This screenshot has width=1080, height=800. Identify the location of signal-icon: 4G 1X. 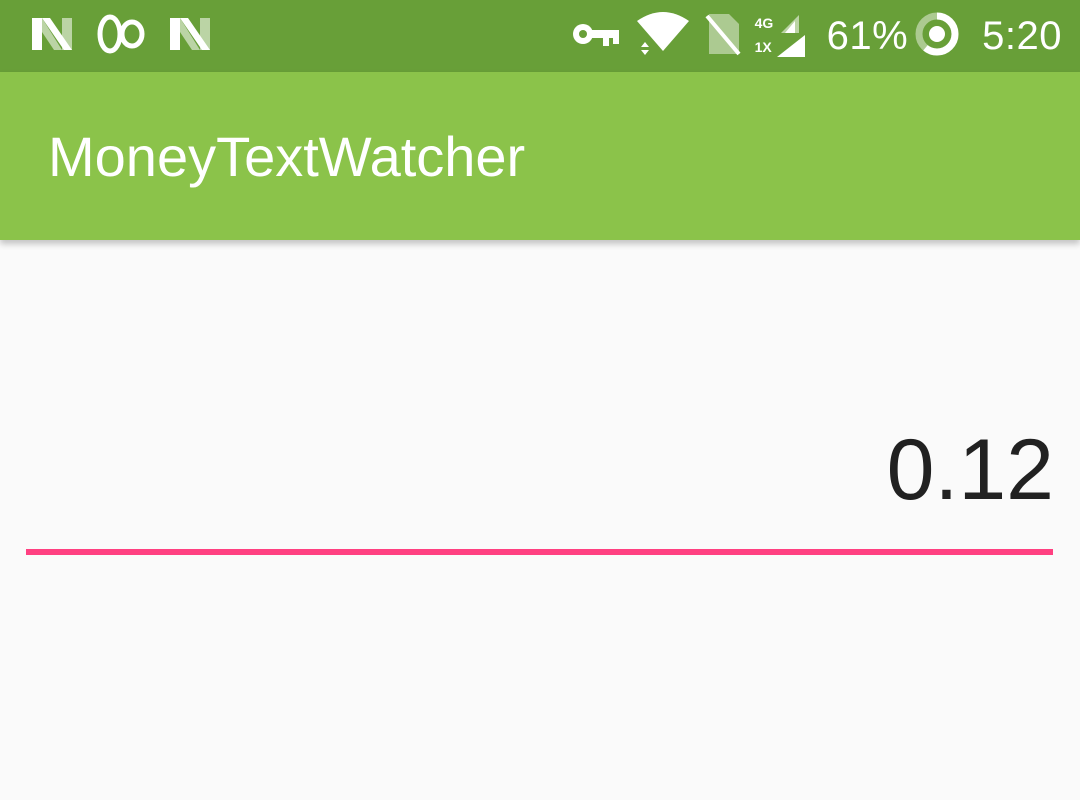
(781, 36).